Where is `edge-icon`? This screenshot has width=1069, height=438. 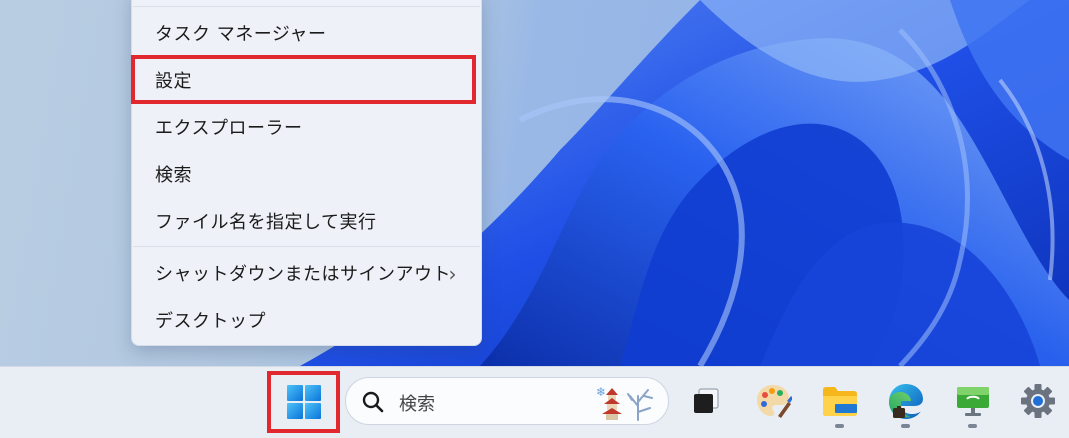
edge-icon is located at coordinates (906, 401).